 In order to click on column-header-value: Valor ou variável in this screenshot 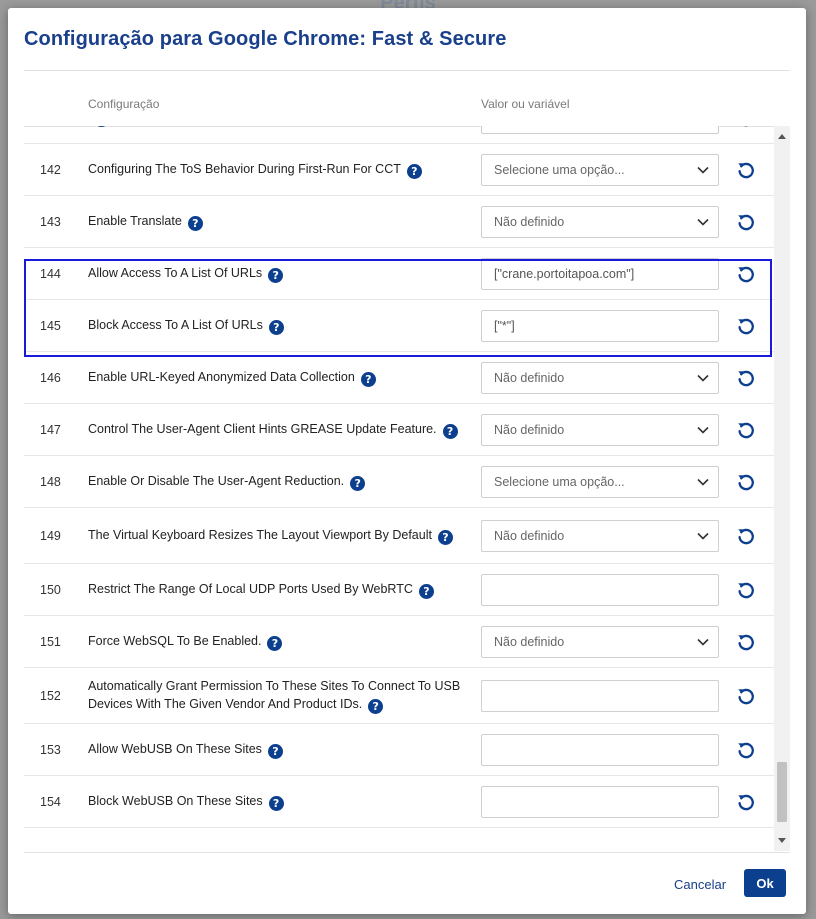, I will do `click(525, 104)`.